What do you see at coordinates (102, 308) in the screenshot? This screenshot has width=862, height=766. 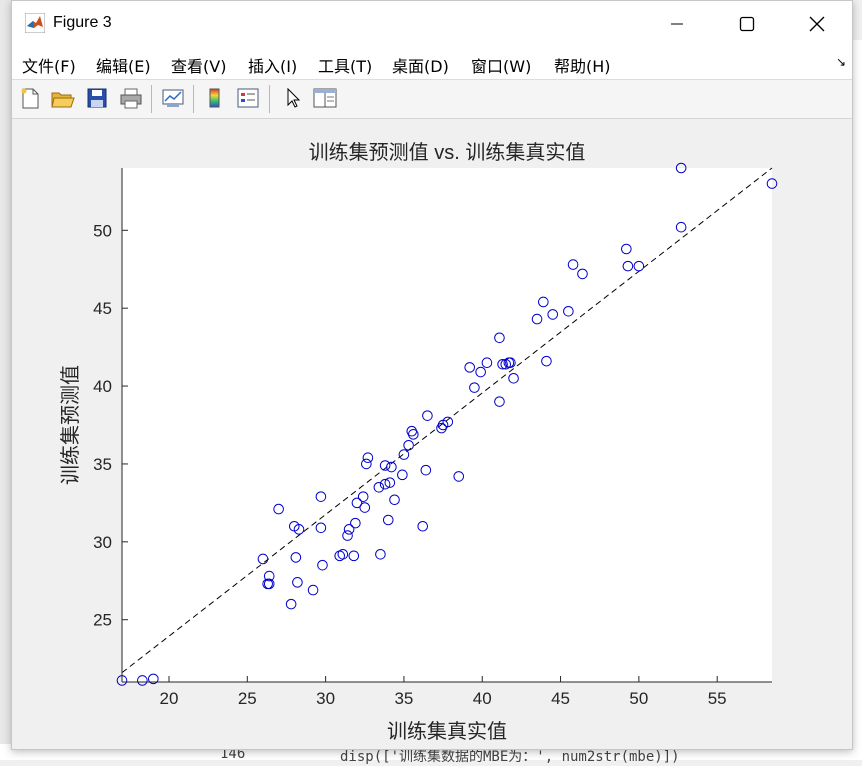 I see `y-tick-label: 45` at bounding box center [102, 308].